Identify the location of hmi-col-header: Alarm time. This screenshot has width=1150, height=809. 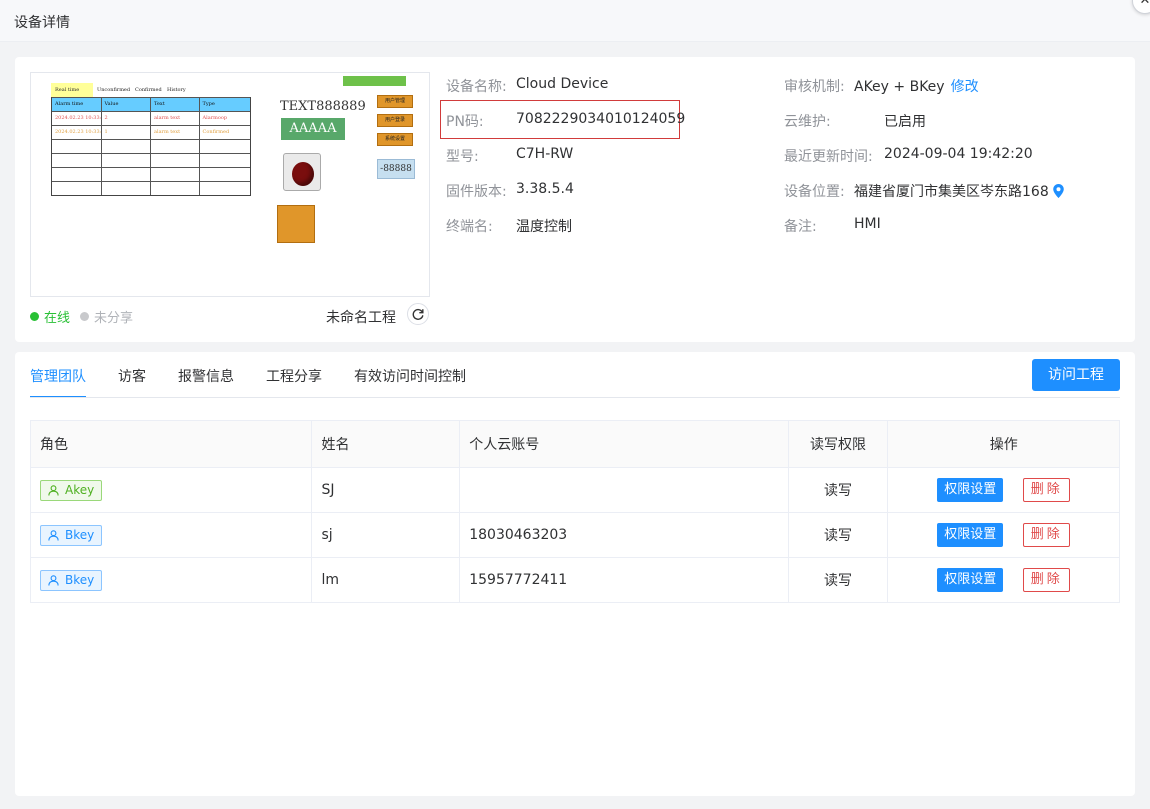
(77, 104).